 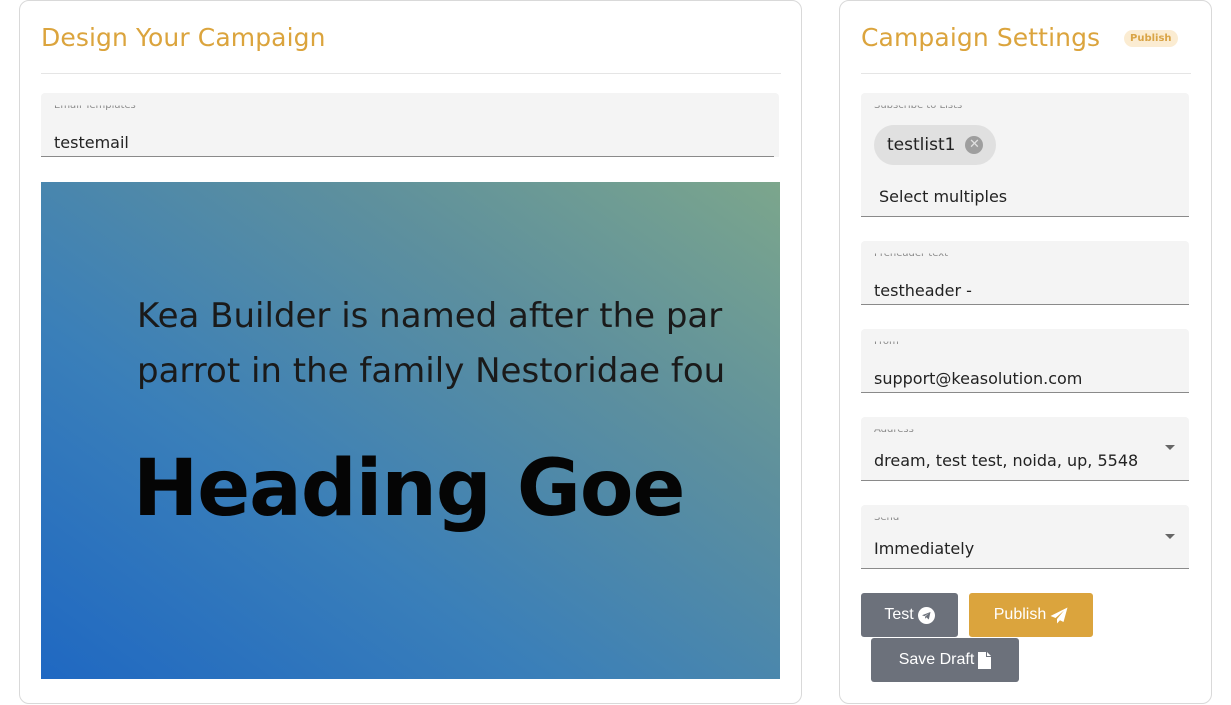 I want to click on design-divider, so click(x=411, y=73).